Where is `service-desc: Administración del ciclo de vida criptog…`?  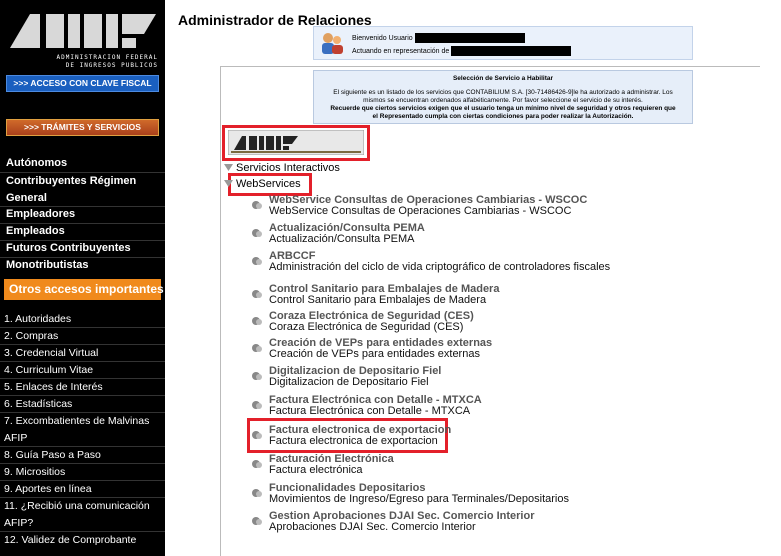 service-desc: Administración del ciclo de vida criptog… is located at coordinates (440, 267).